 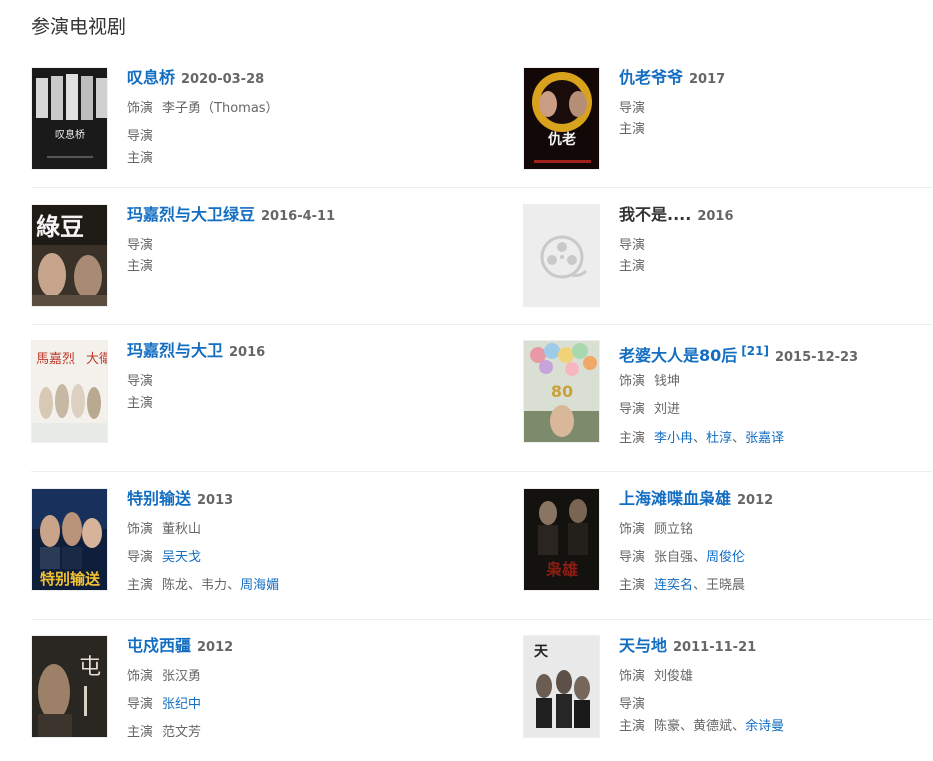 What do you see at coordinates (667, 726) in the screenshot?
I see `cast-name: 陈豪` at bounding box center [667, 726].